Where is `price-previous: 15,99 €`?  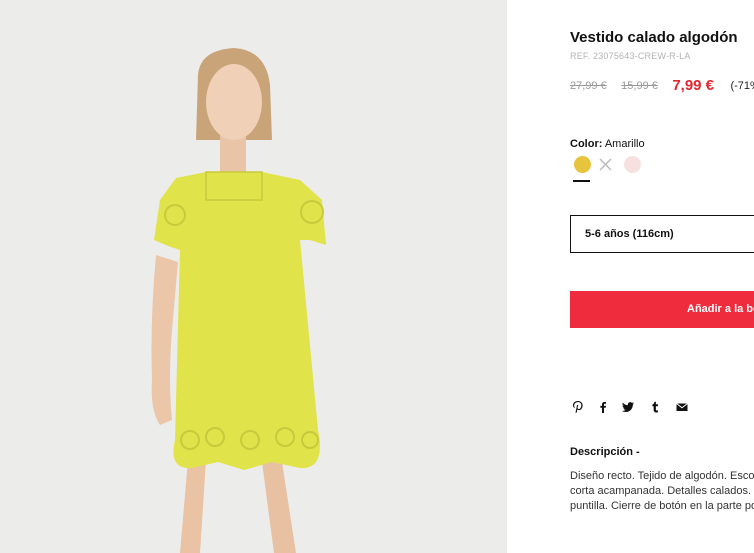 price-previous: 15,99 € is located at coordinates (639, 85).